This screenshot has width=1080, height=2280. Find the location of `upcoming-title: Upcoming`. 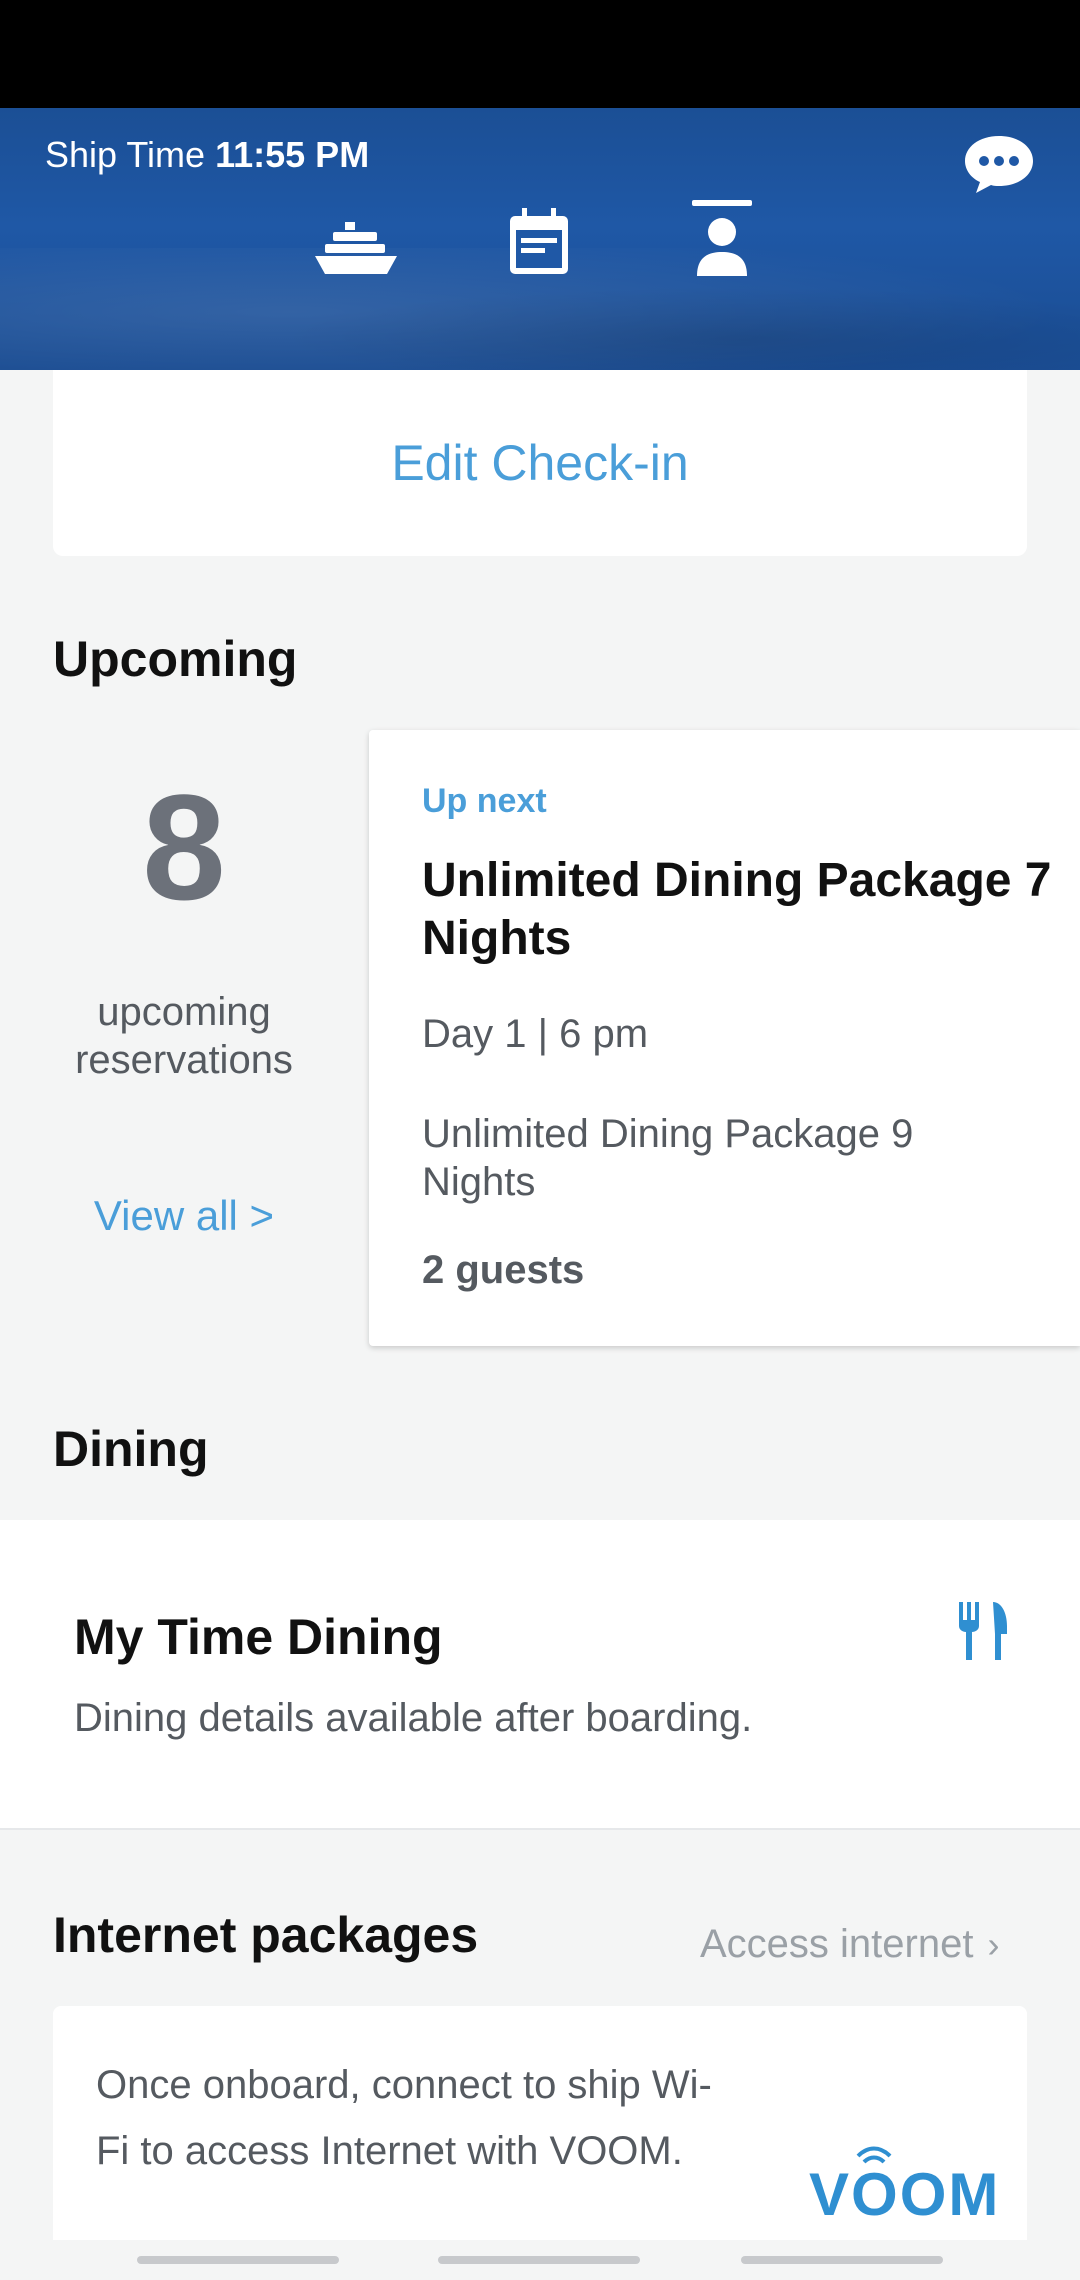

upcoming-title: Upcoming is located at coordinates (175, 659).